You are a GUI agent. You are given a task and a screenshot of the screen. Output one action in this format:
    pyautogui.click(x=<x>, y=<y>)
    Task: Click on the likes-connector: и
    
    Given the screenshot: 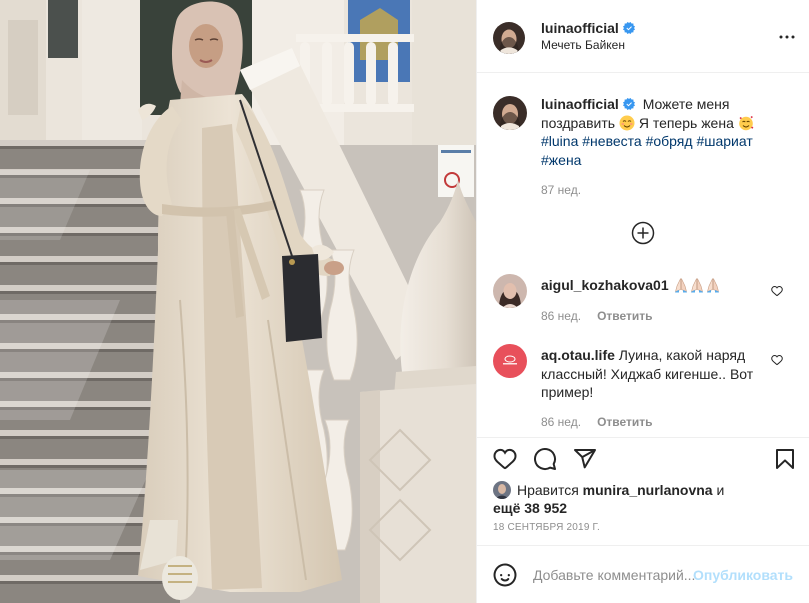 What is the action you would take?
    pyautogui.click(x=720, y=490)
    